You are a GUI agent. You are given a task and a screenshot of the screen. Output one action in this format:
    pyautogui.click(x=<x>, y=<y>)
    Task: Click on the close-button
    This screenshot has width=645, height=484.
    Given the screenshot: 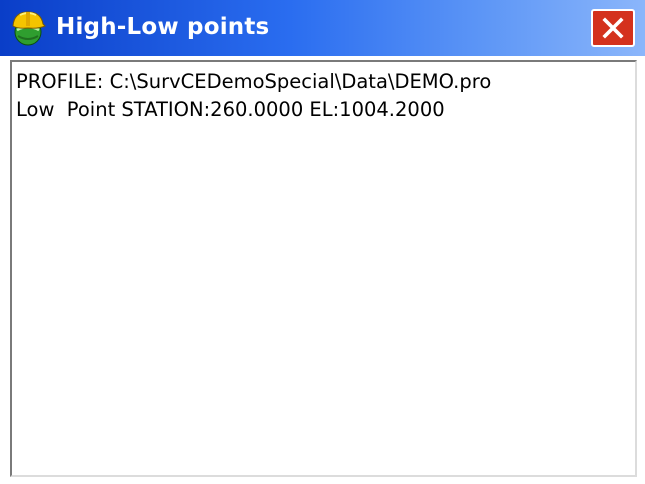 What is the action you would take?
    pyautogui.click(x=613, y=28)
    